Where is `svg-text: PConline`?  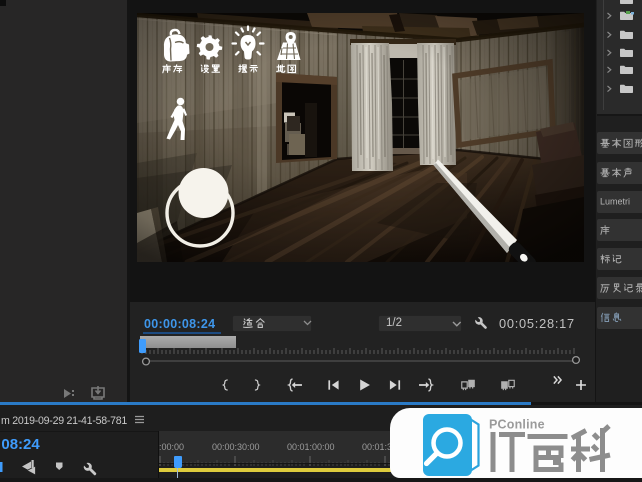 svg-text: PConline is located at coordinates (517, 425).